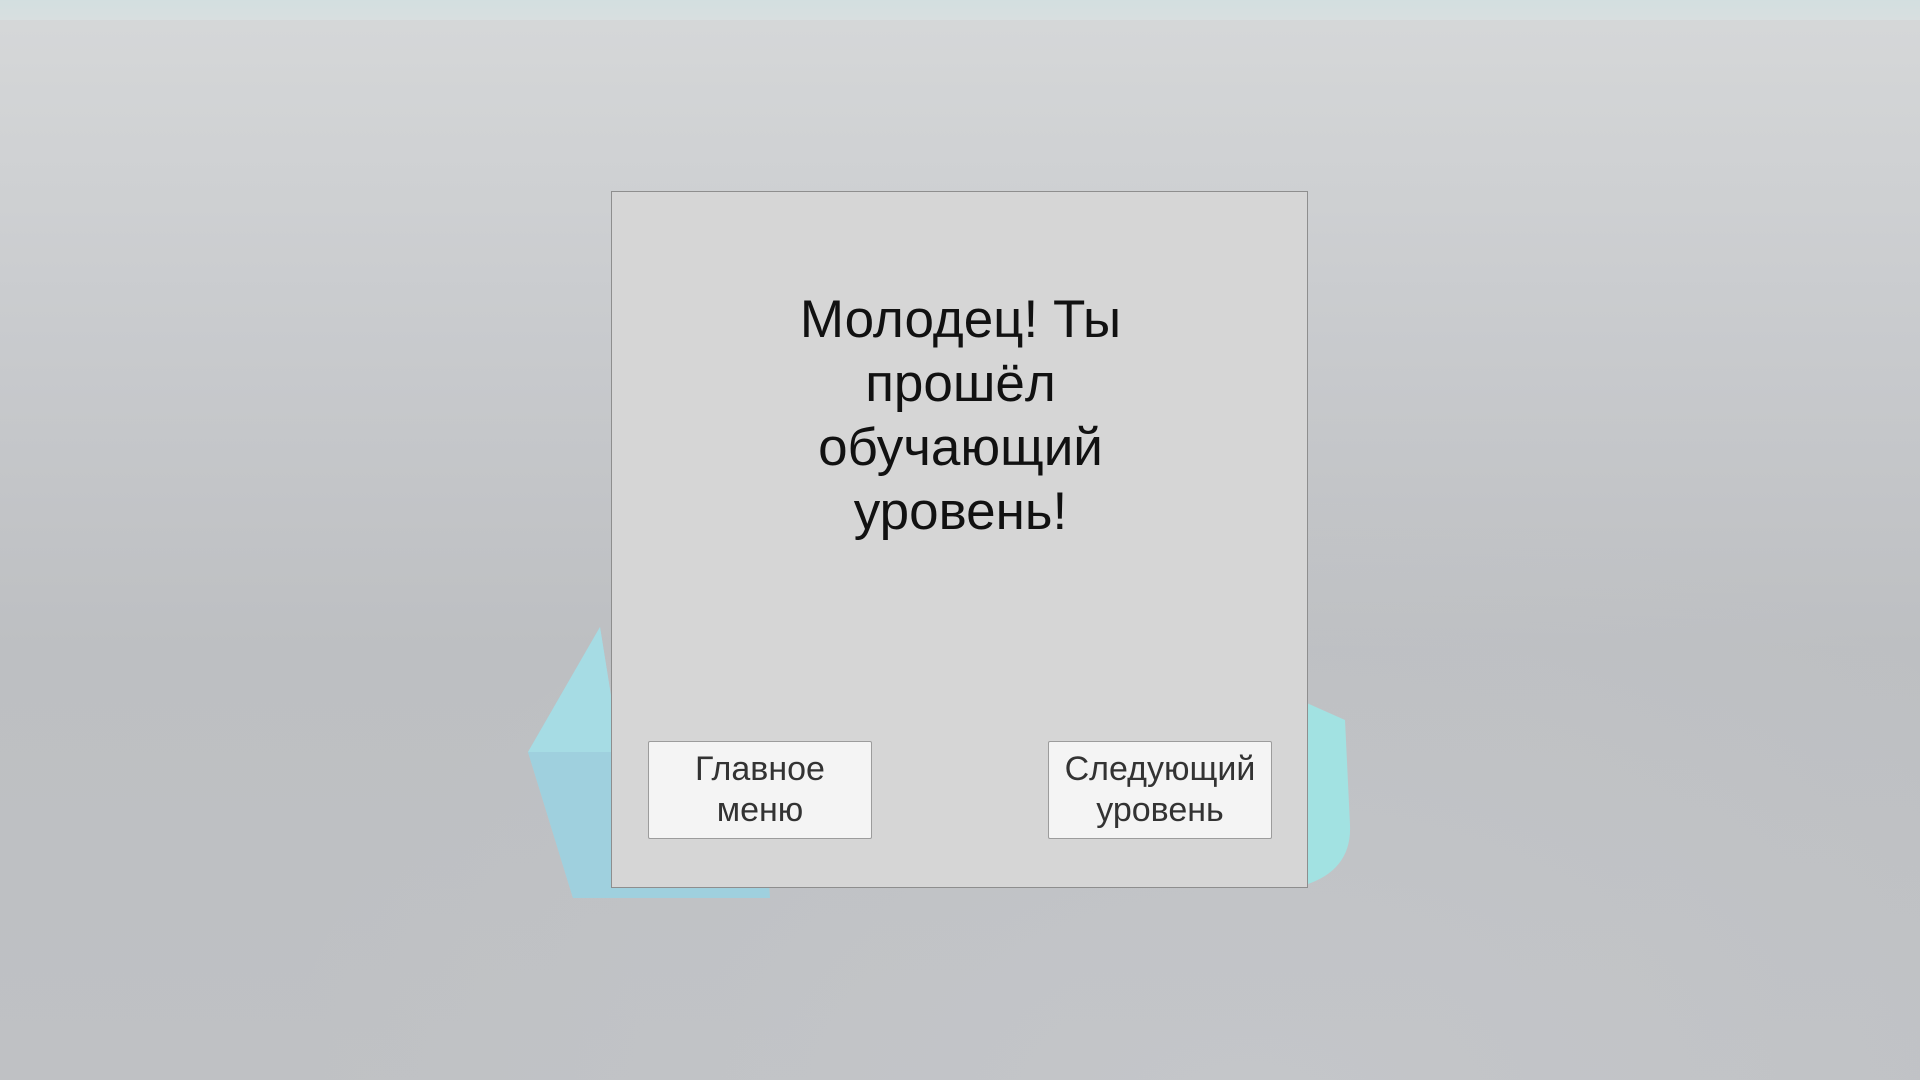 The width and height of the screenshot is (1920, 1080). What do you see at coordinates (760, 790) in the screenshot?
I see `main-menu-button: Главное меню` at bounding box center [760, 790].